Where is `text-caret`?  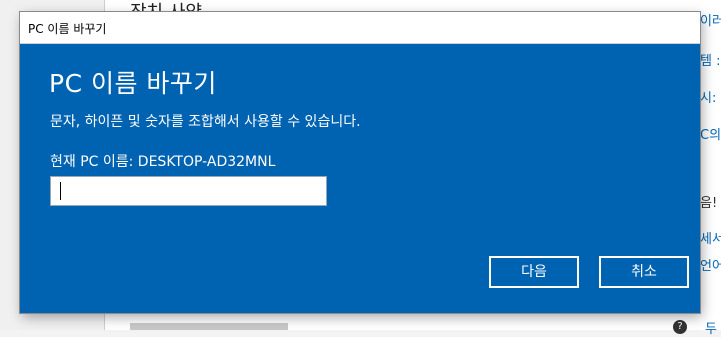
text-caret is located at coordinates (60, 191).